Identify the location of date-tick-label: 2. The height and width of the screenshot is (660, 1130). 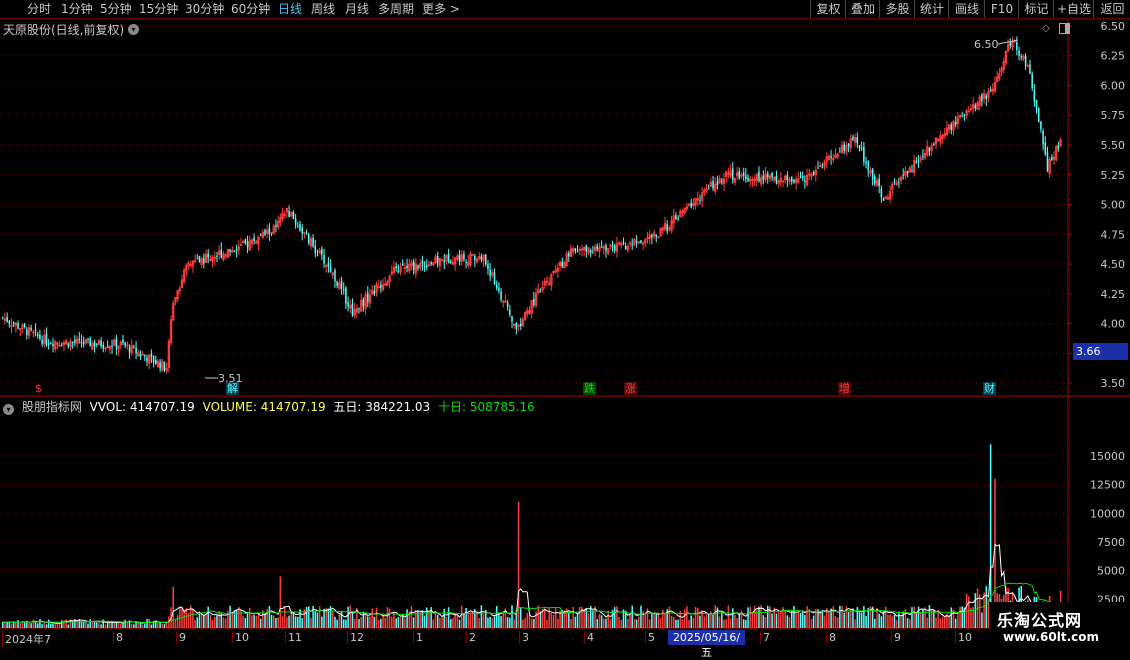
(471, 637).